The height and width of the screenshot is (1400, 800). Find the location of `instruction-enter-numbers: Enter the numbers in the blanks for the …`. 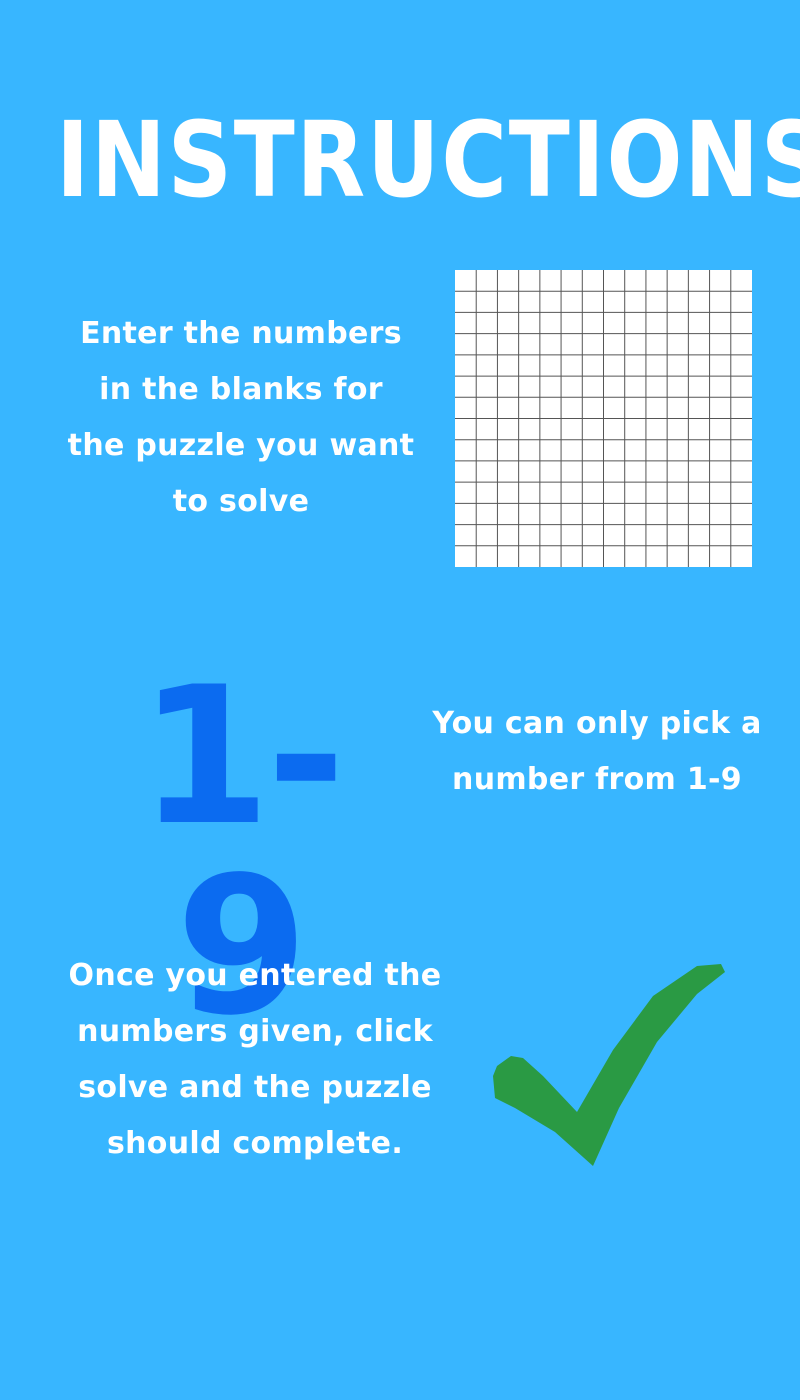

instruction-enter-numbers: Enter the numbers in the blanks for the … is located at coordinates (241, 417).